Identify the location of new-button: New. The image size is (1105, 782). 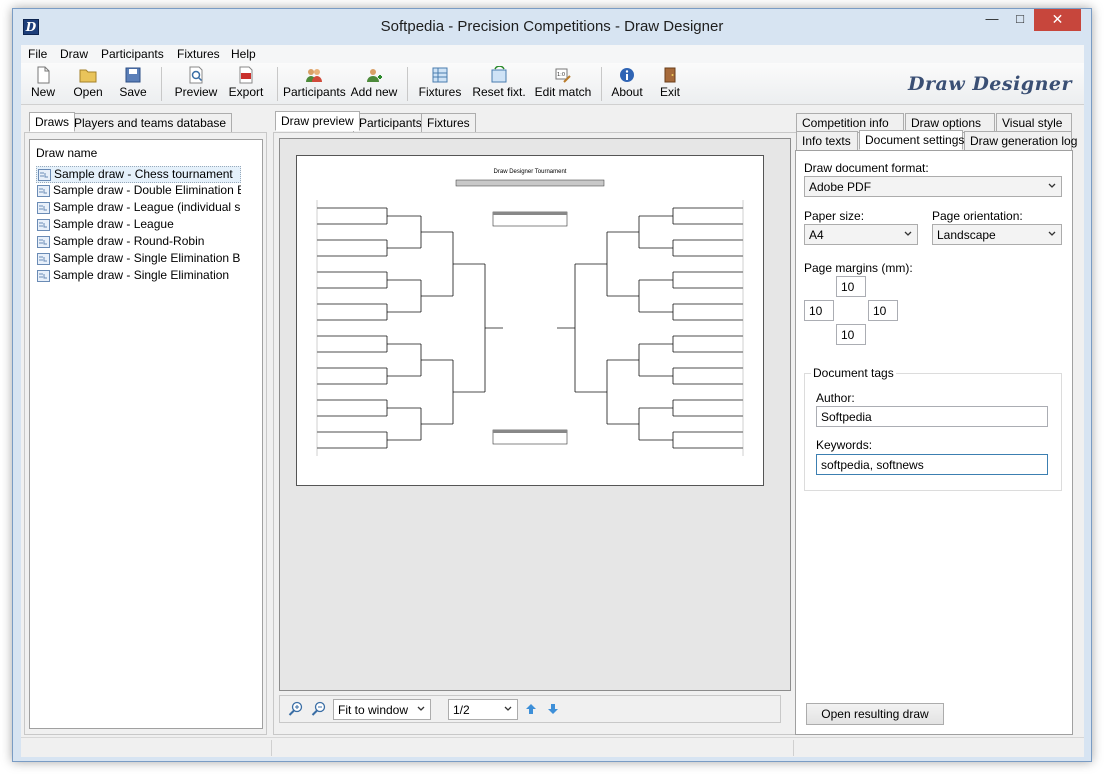
(43, 85).